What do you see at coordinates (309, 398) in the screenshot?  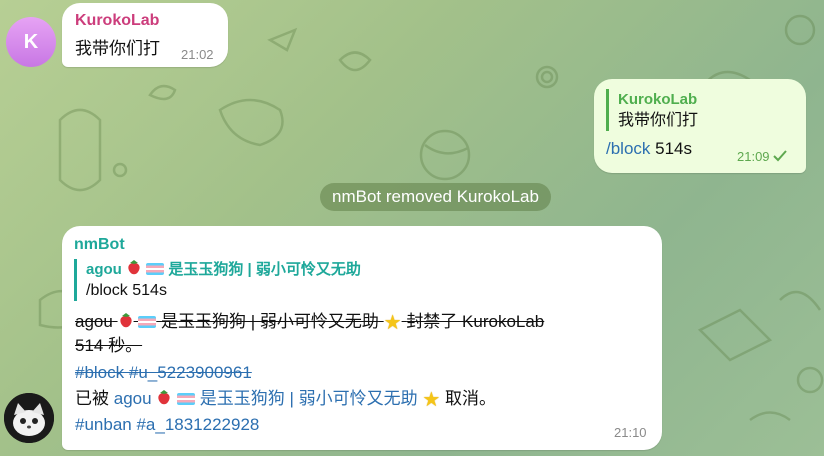 I see `user-mention-second: 是玉玉狗狗 | 弱小可怜又无助` at bounding box center [309, 398].